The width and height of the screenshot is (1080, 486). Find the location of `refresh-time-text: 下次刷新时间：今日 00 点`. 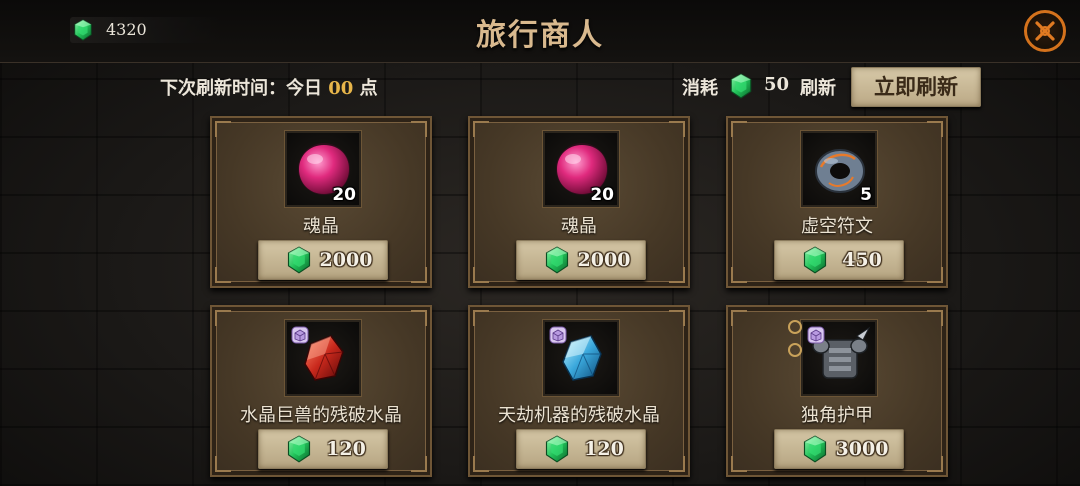

refresh-time-text: 下次刷新时间：今日 00 点 is located at coordinates (269, 87).